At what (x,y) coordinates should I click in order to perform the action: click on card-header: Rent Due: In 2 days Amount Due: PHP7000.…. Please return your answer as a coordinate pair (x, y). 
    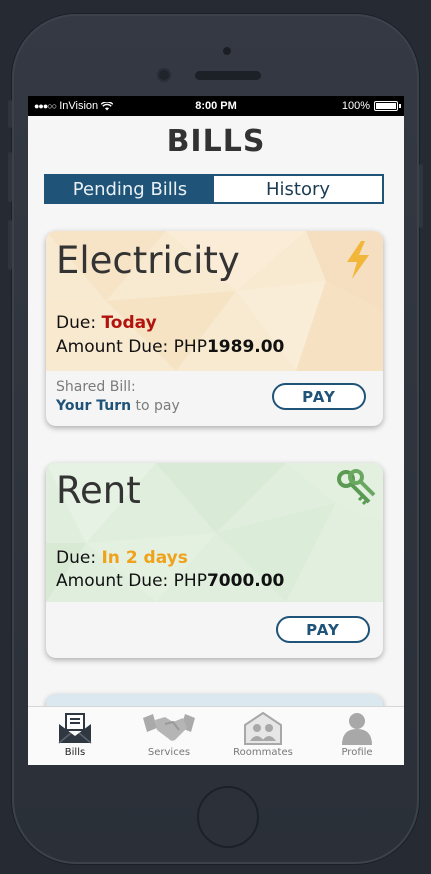
    Looking at the image, I should click on (214, 532).